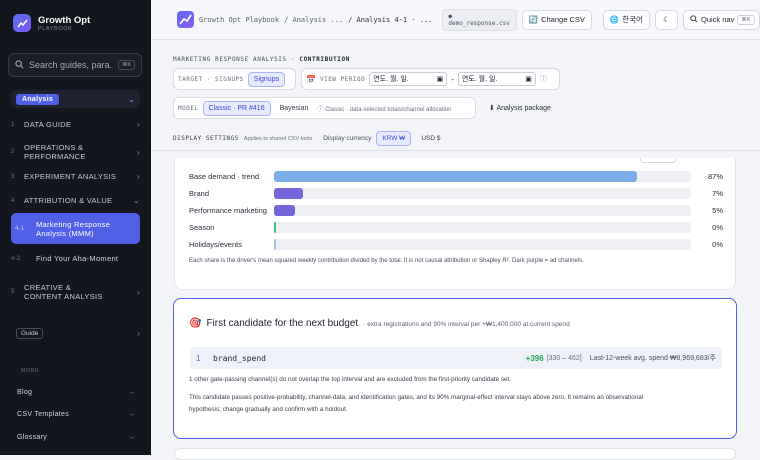  What do you see at coordinates (394, 138) in the screenshot?
I see `currency-krw-chip: KRW ₩` at bounding box center [394, 138].